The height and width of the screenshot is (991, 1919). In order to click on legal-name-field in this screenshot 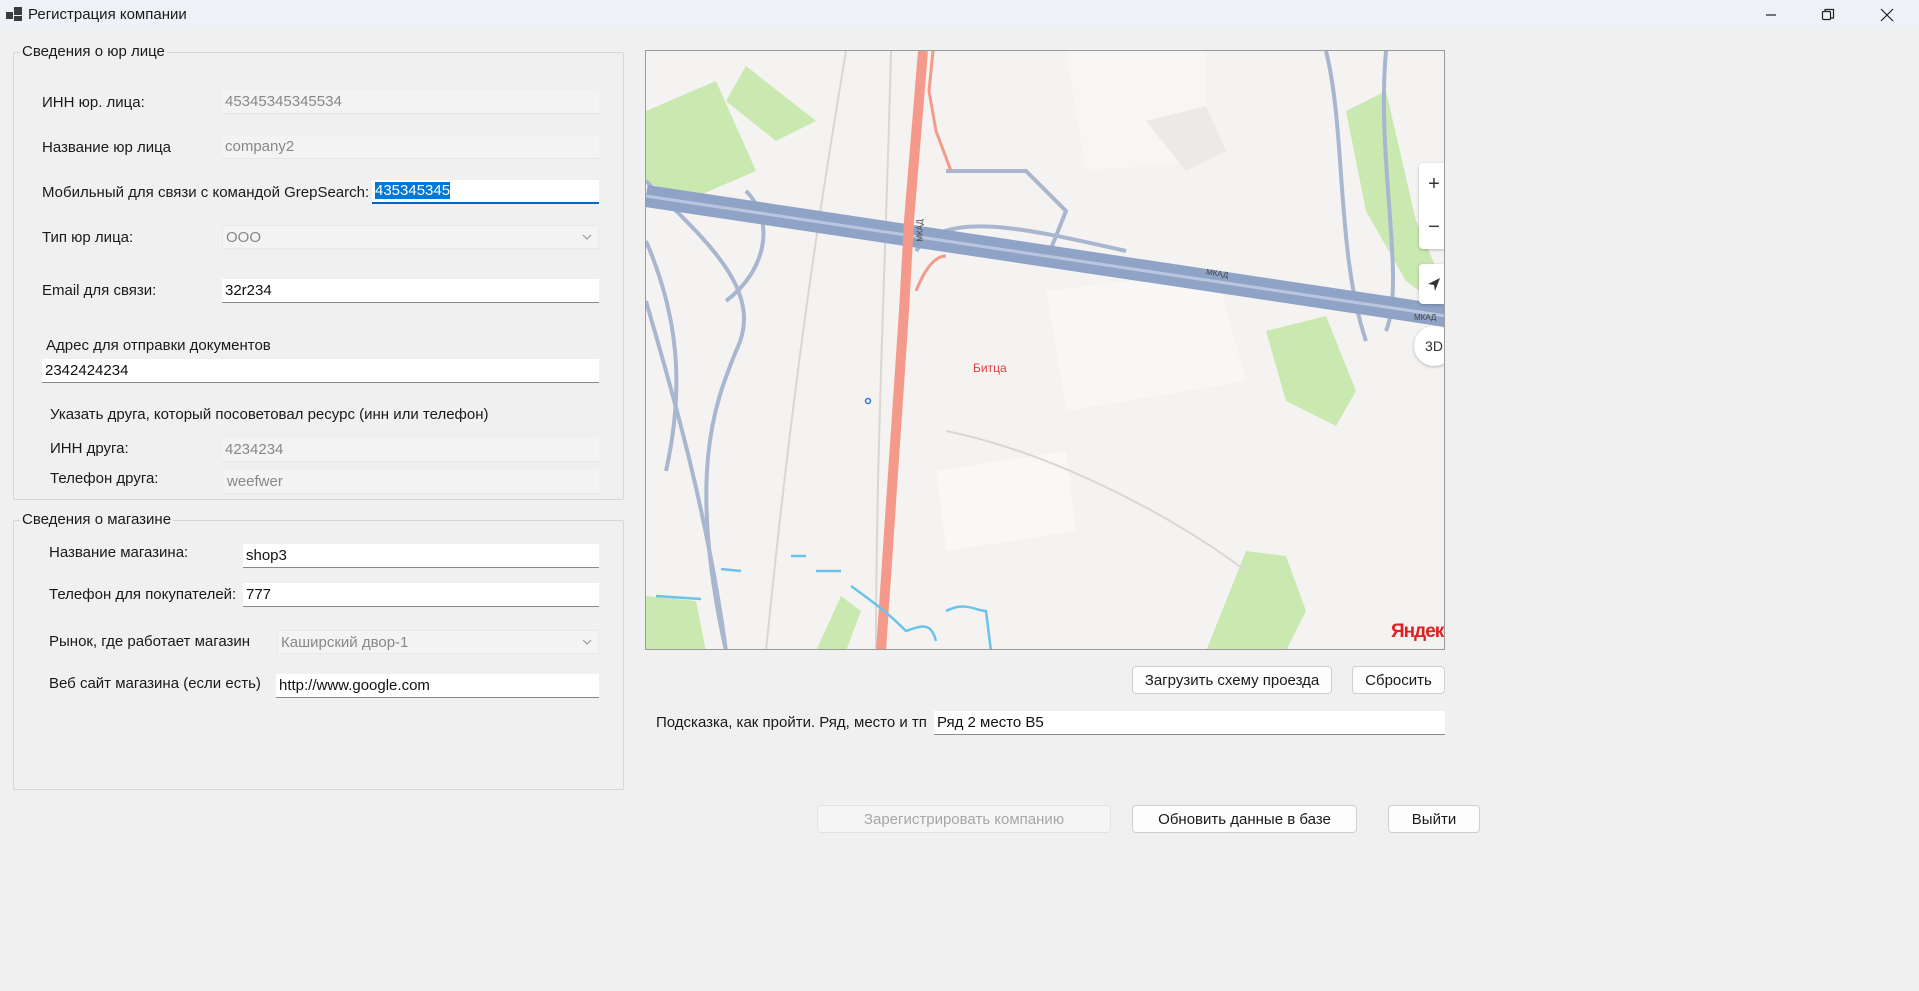, I will do `click(410, 147)`.